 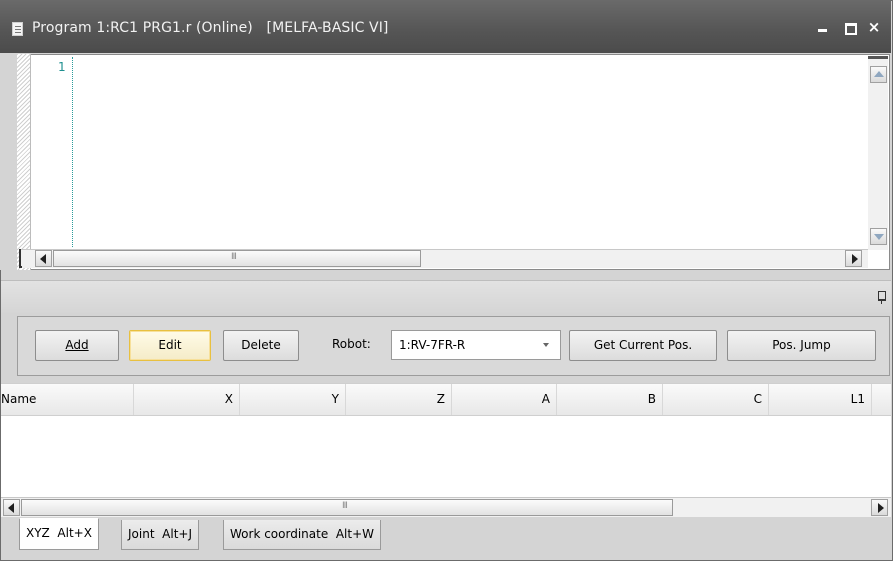 What do you see at coordinates (504, 399) in the screenshot?
I see `column-header-a: A` at bounding box center [504, 399].